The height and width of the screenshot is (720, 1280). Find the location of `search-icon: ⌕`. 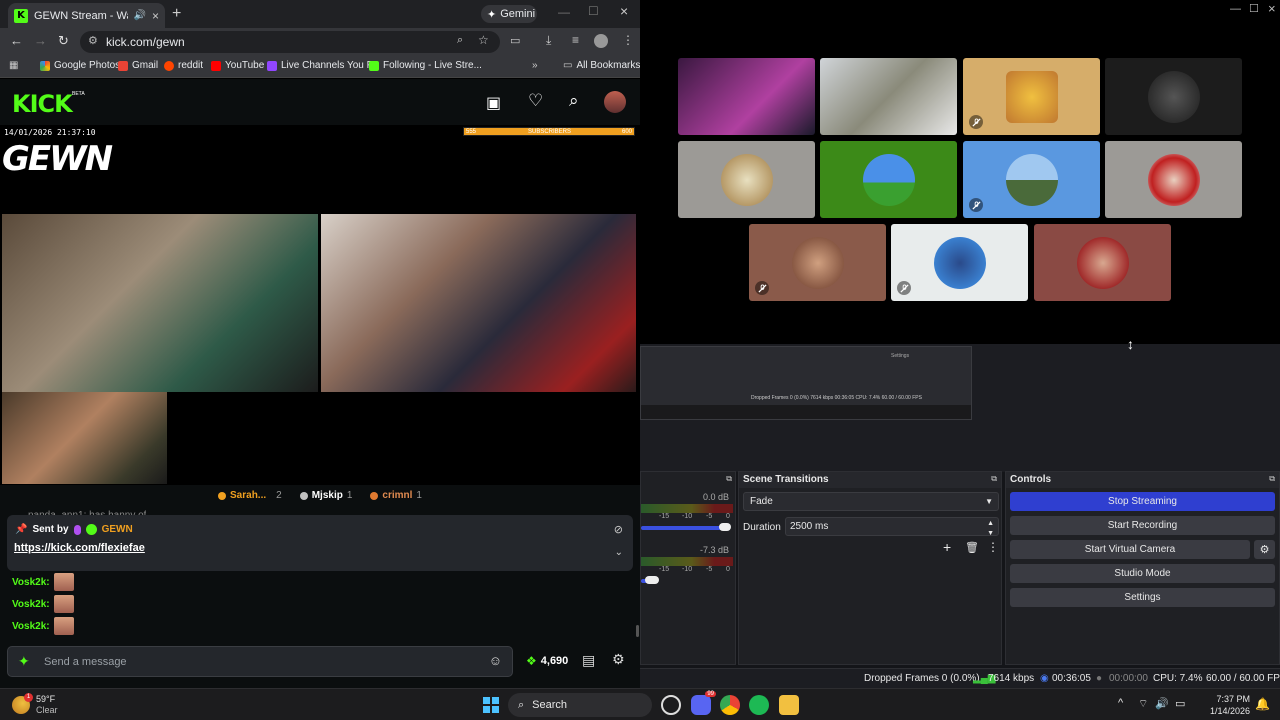

search-icon: ⌕ is located at coordinates (574, 101).